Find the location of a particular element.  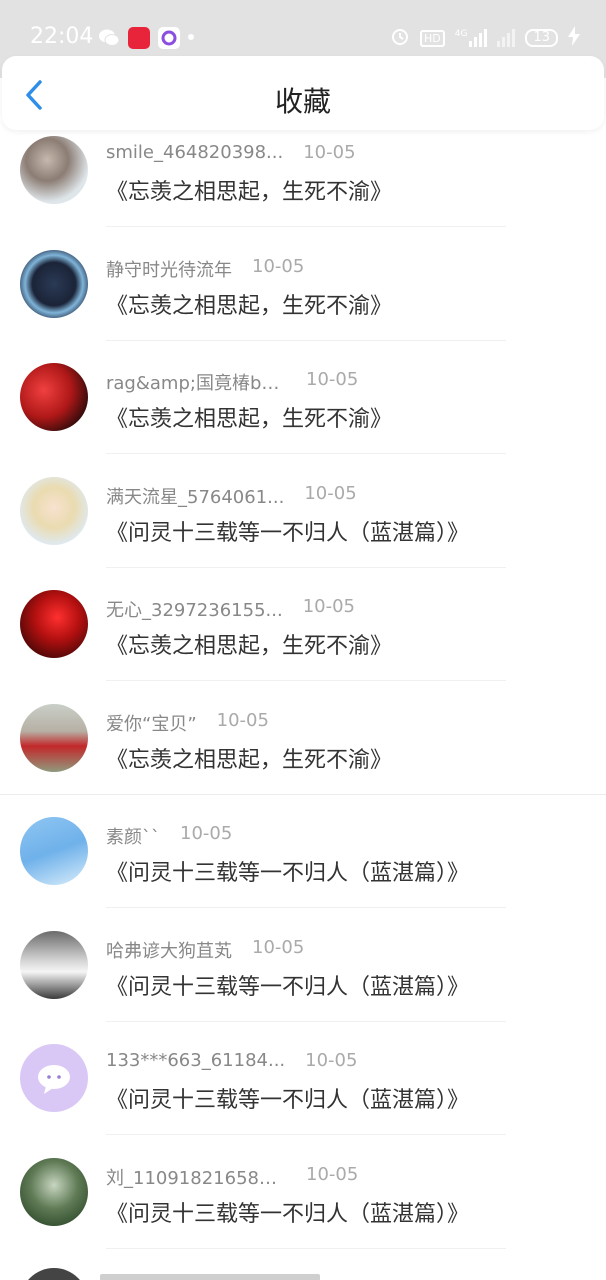

list-item: smile_464820398... 10-05 《忘羡之相思起，生死不渝》 is located at coordinates (303, 187).